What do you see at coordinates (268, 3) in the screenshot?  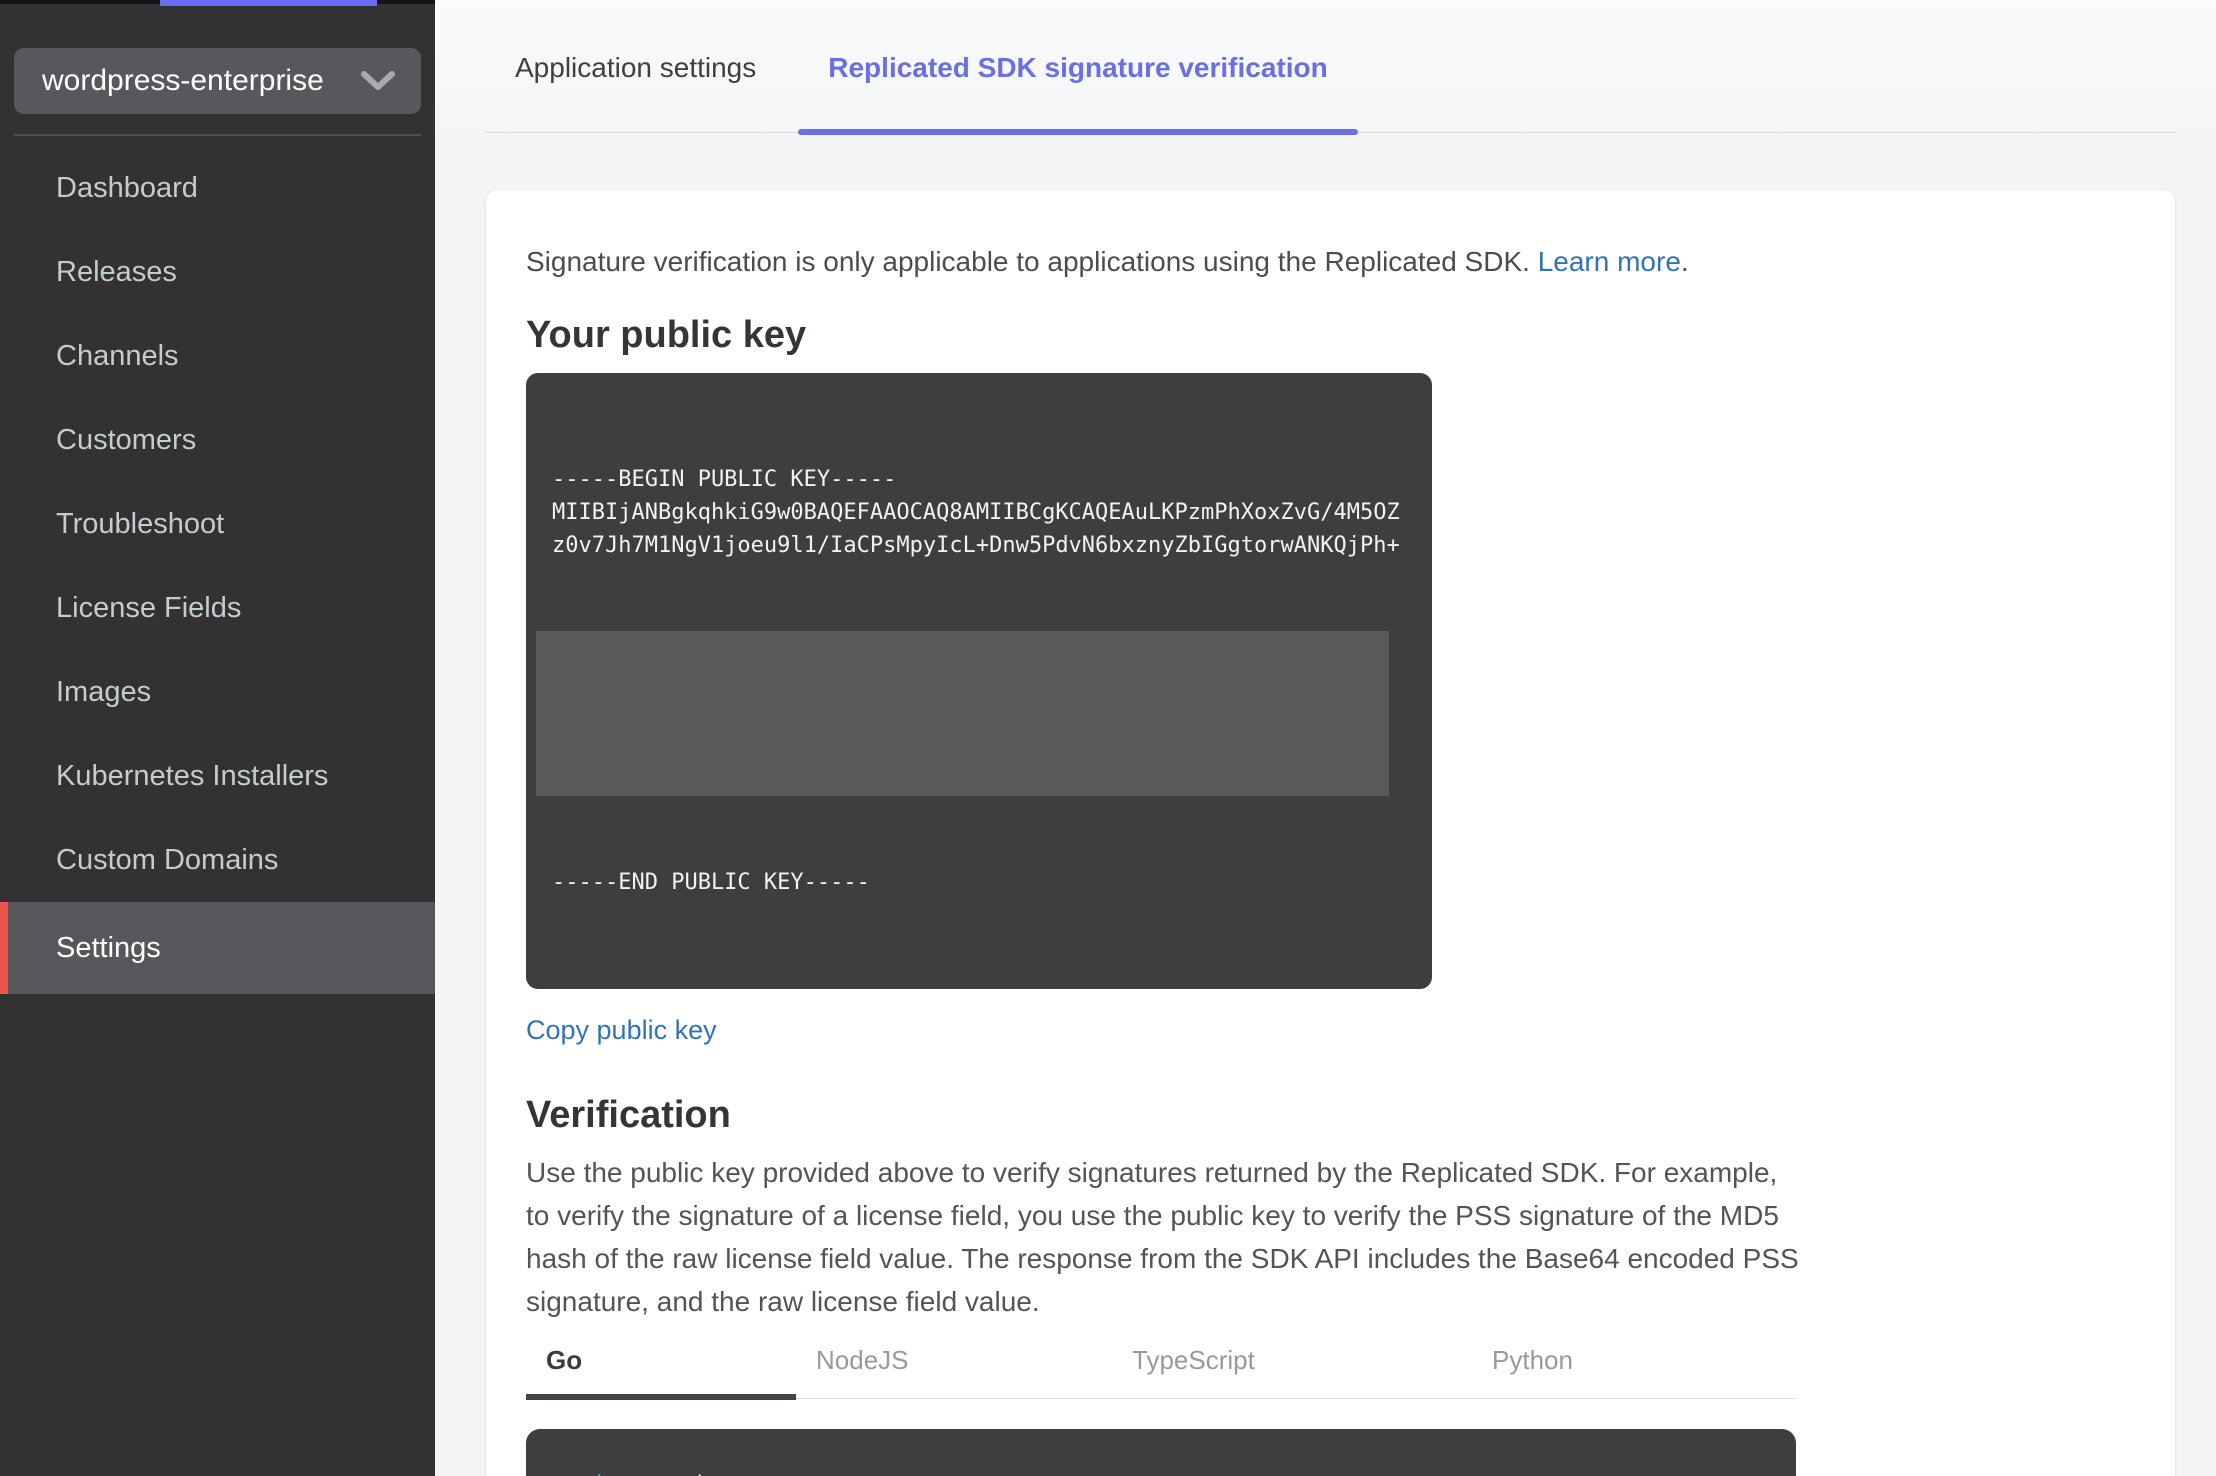 I see `loading-bar` at bounding box center [268, 3].